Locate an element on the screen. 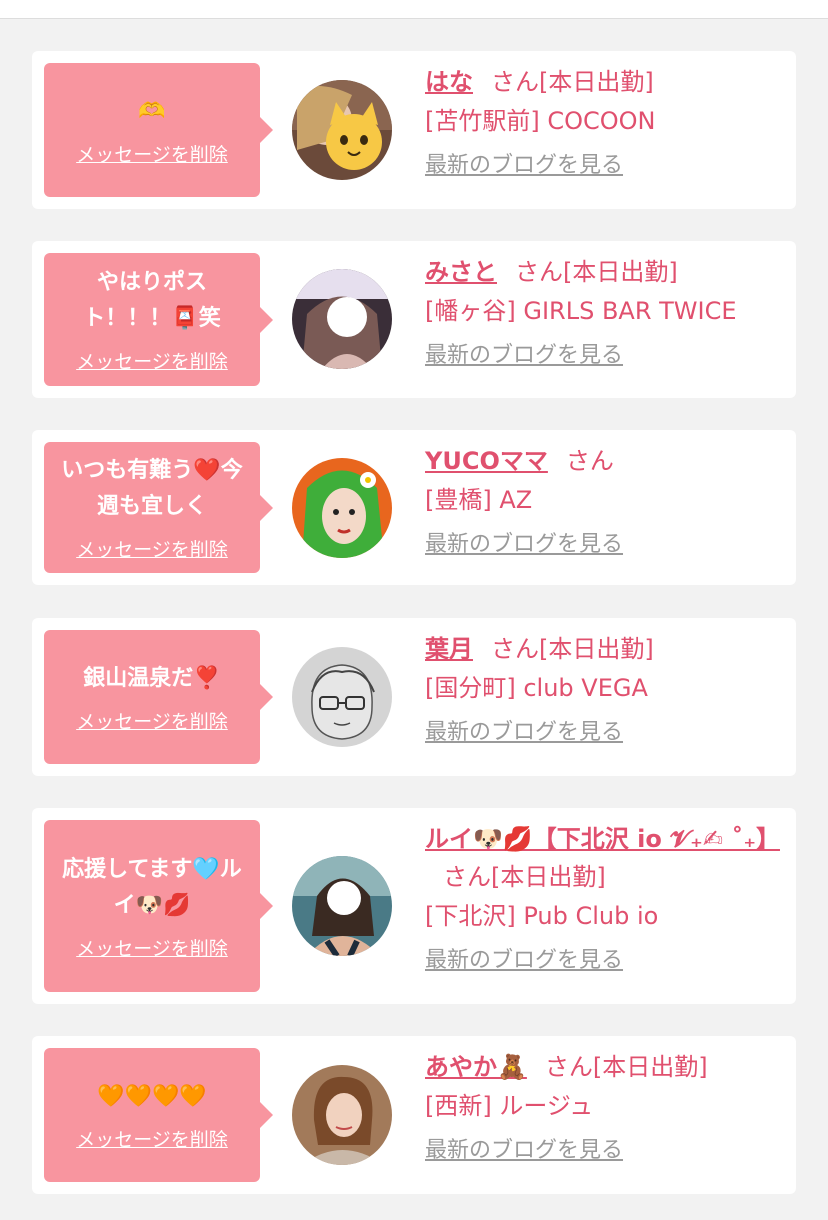 This screenshot has height=1220, width=828. green-hair-illustration-icon is located at coordinates (342, 508).